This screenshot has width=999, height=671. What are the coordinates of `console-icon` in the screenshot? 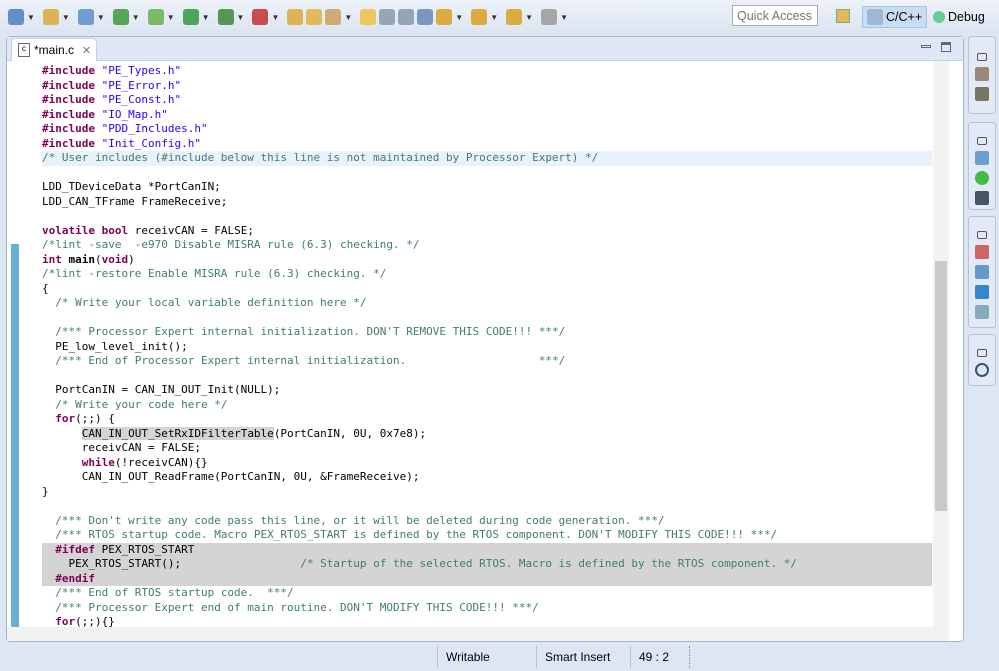 It's located at (982, 292).